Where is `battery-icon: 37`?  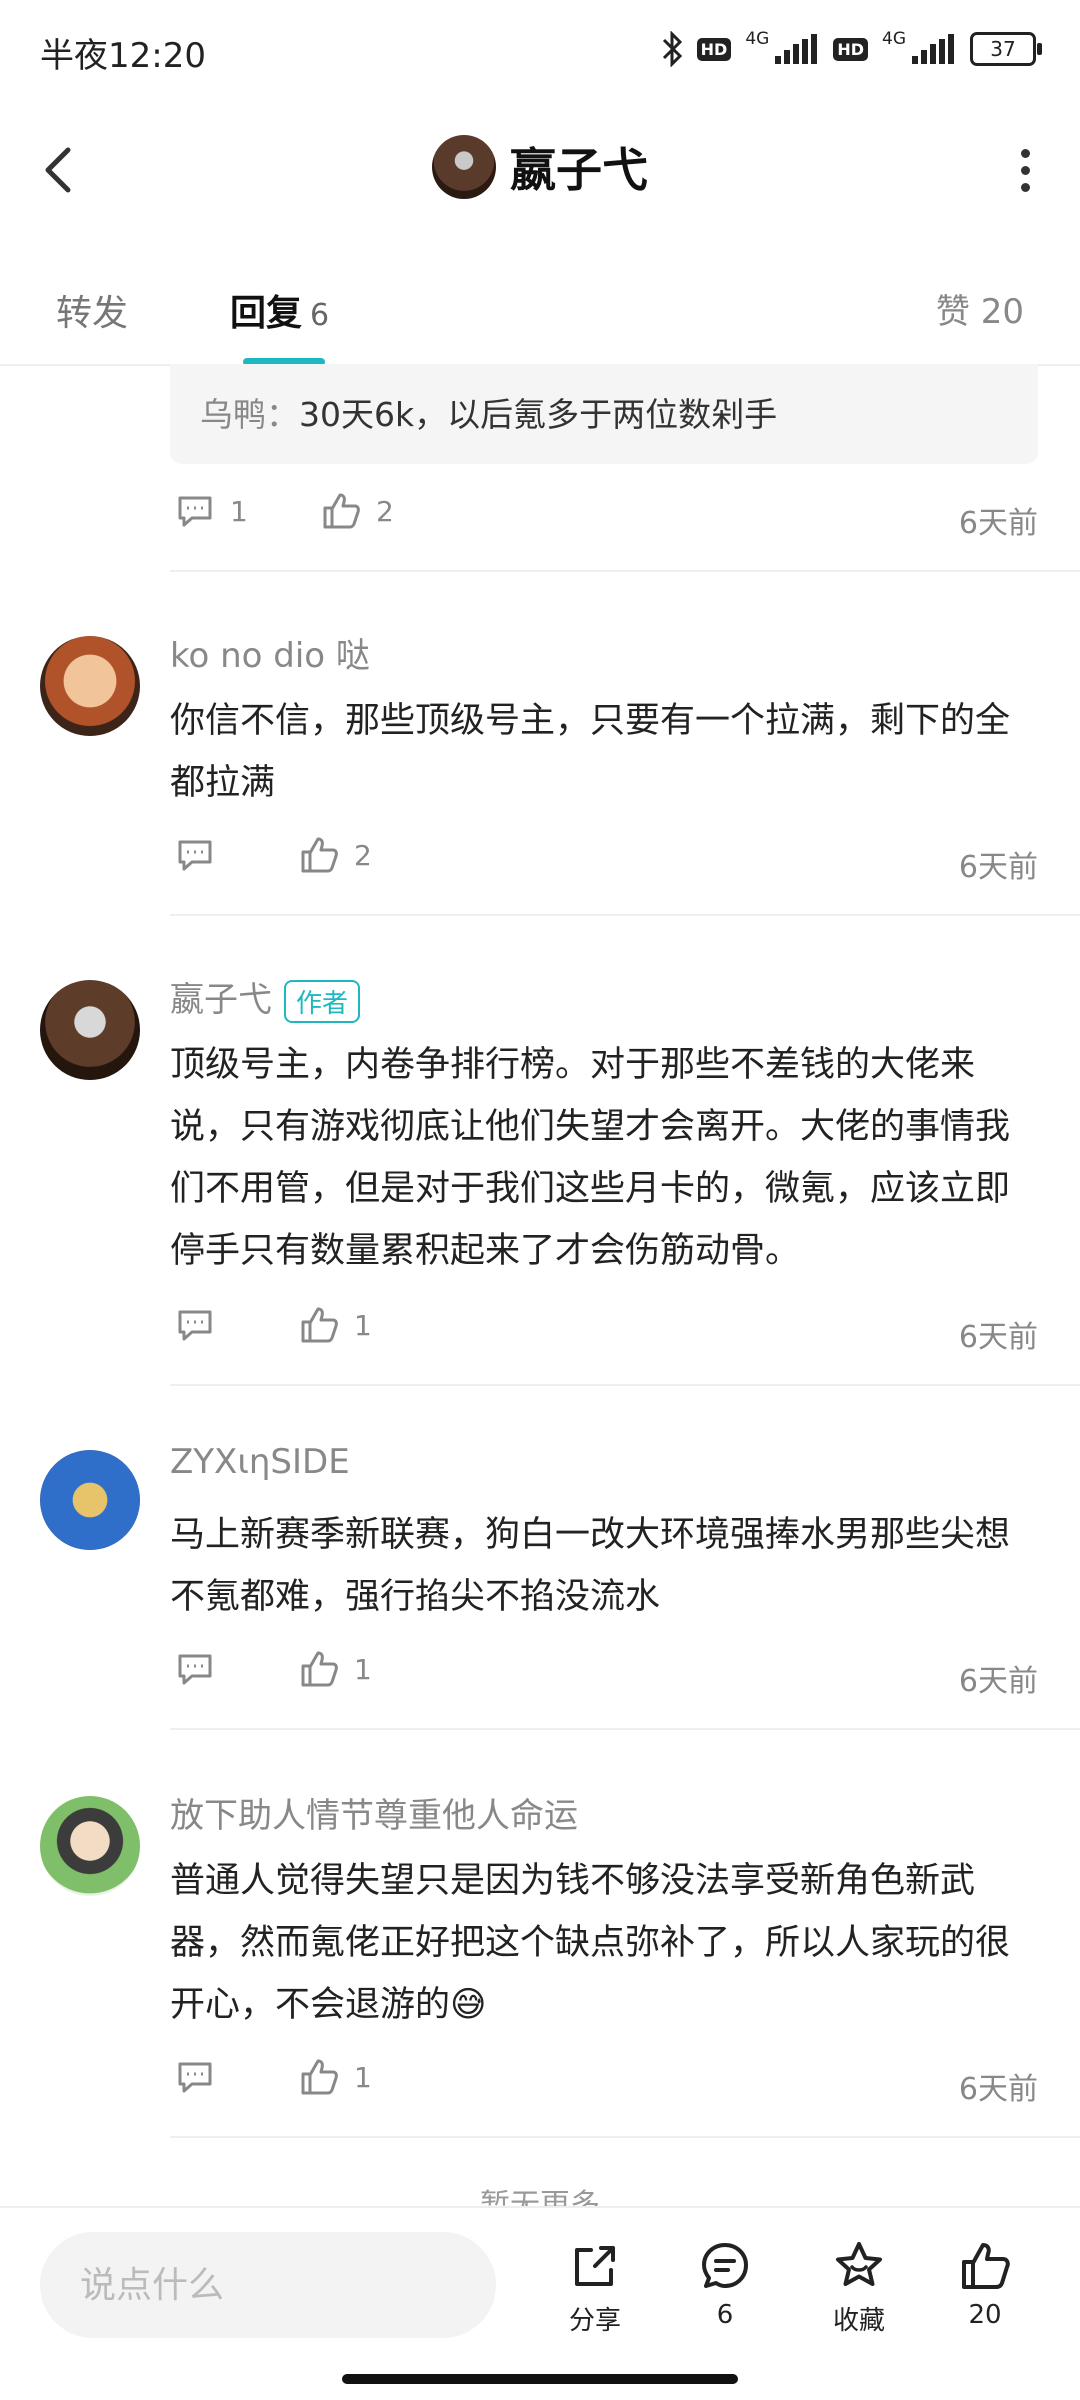 battery-icon: 37 is located at coordinates (1006, 49).